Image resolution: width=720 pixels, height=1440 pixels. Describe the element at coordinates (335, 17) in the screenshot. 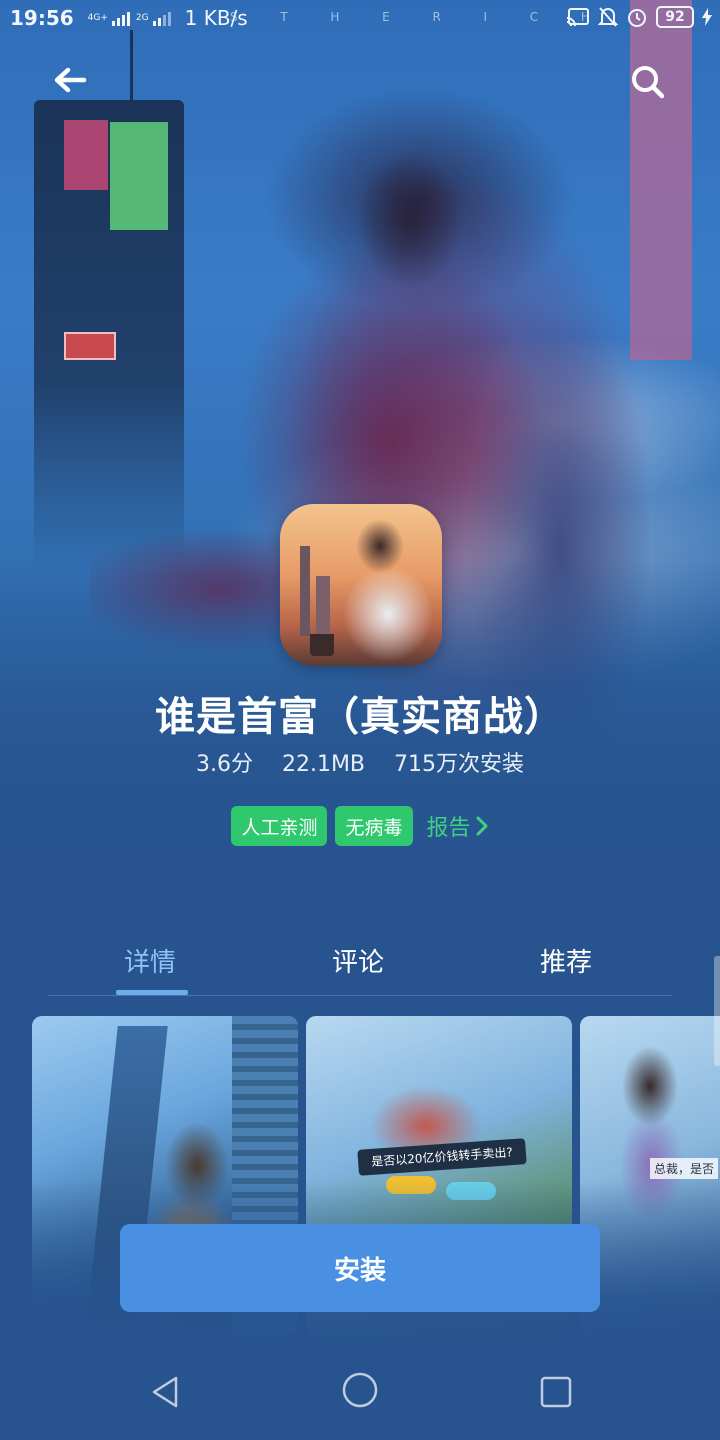

I see `marquee-letter: H` at that location.